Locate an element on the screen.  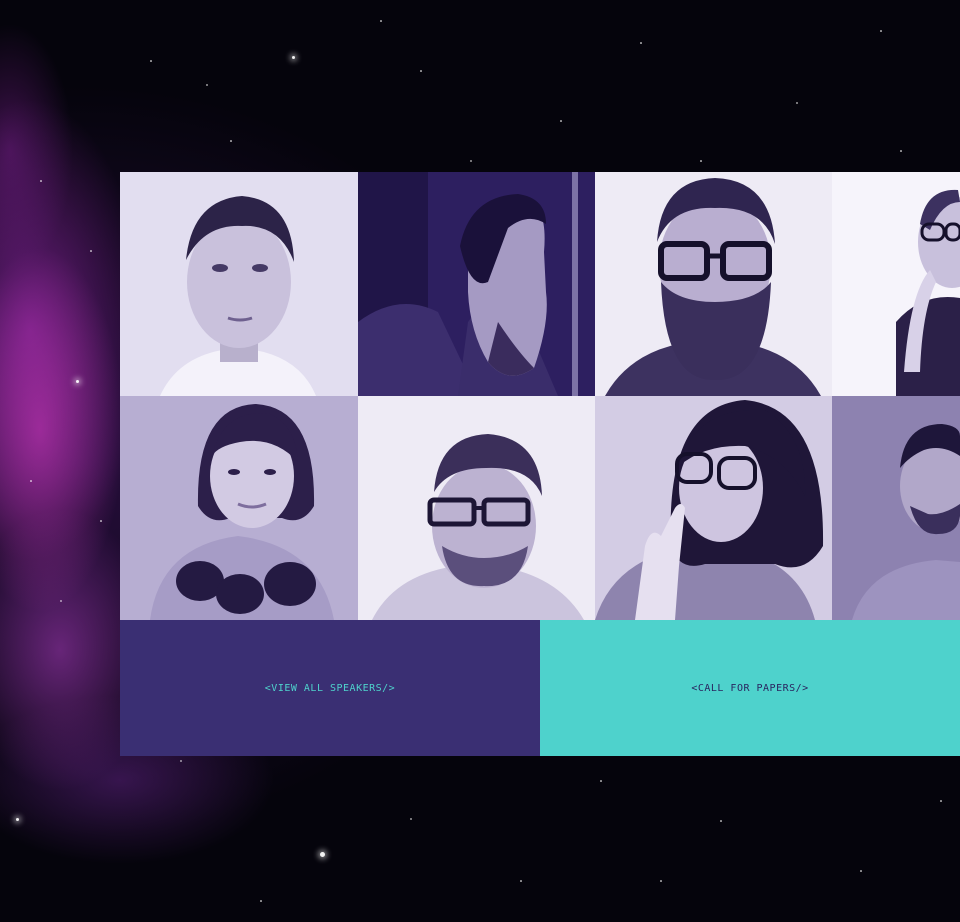
view-all-speakers-button: <VIEW ALL SPEAKERS/> is located at coordinates (330, 688).